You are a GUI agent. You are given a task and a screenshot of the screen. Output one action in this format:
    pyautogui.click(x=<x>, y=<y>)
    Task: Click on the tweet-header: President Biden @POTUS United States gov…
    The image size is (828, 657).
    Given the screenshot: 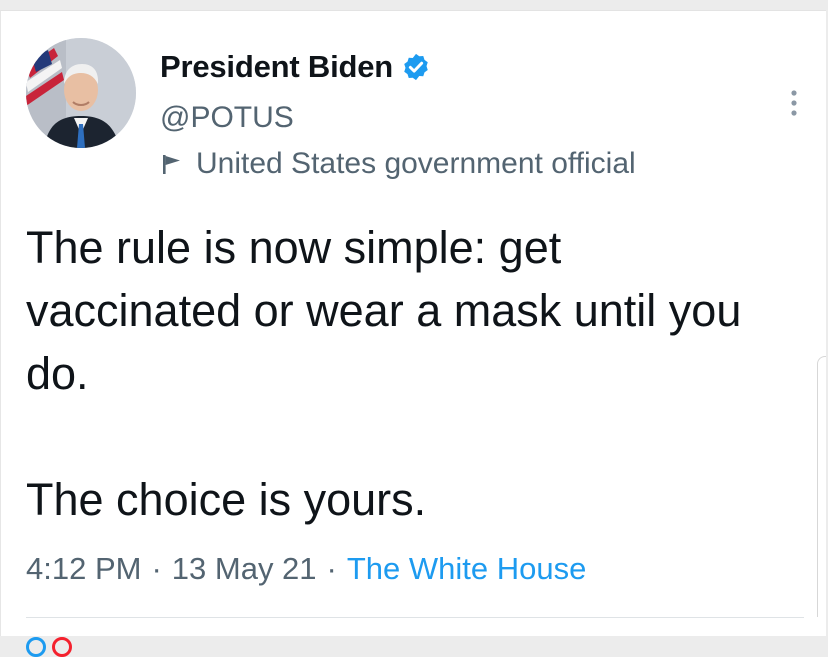 What is the action you would take?
    pyautogui.click(x=398, y=114)
    